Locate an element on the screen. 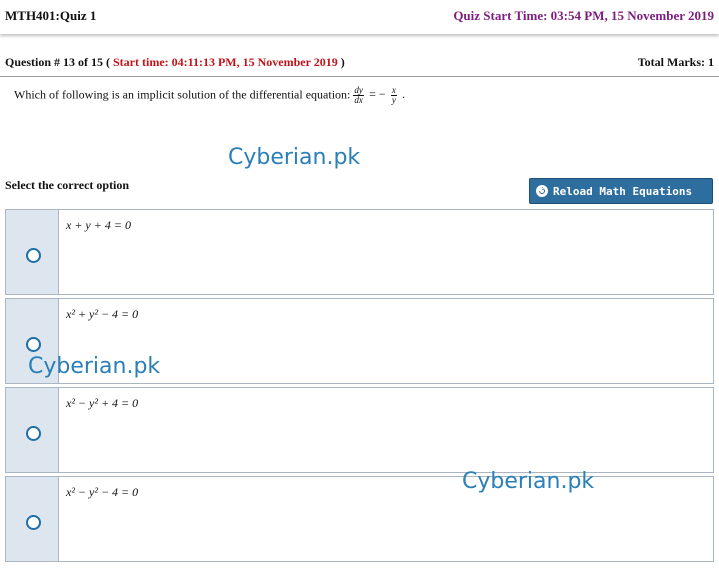  reload-button-label: Reload Math Equations is located at coordinates (623, 191).